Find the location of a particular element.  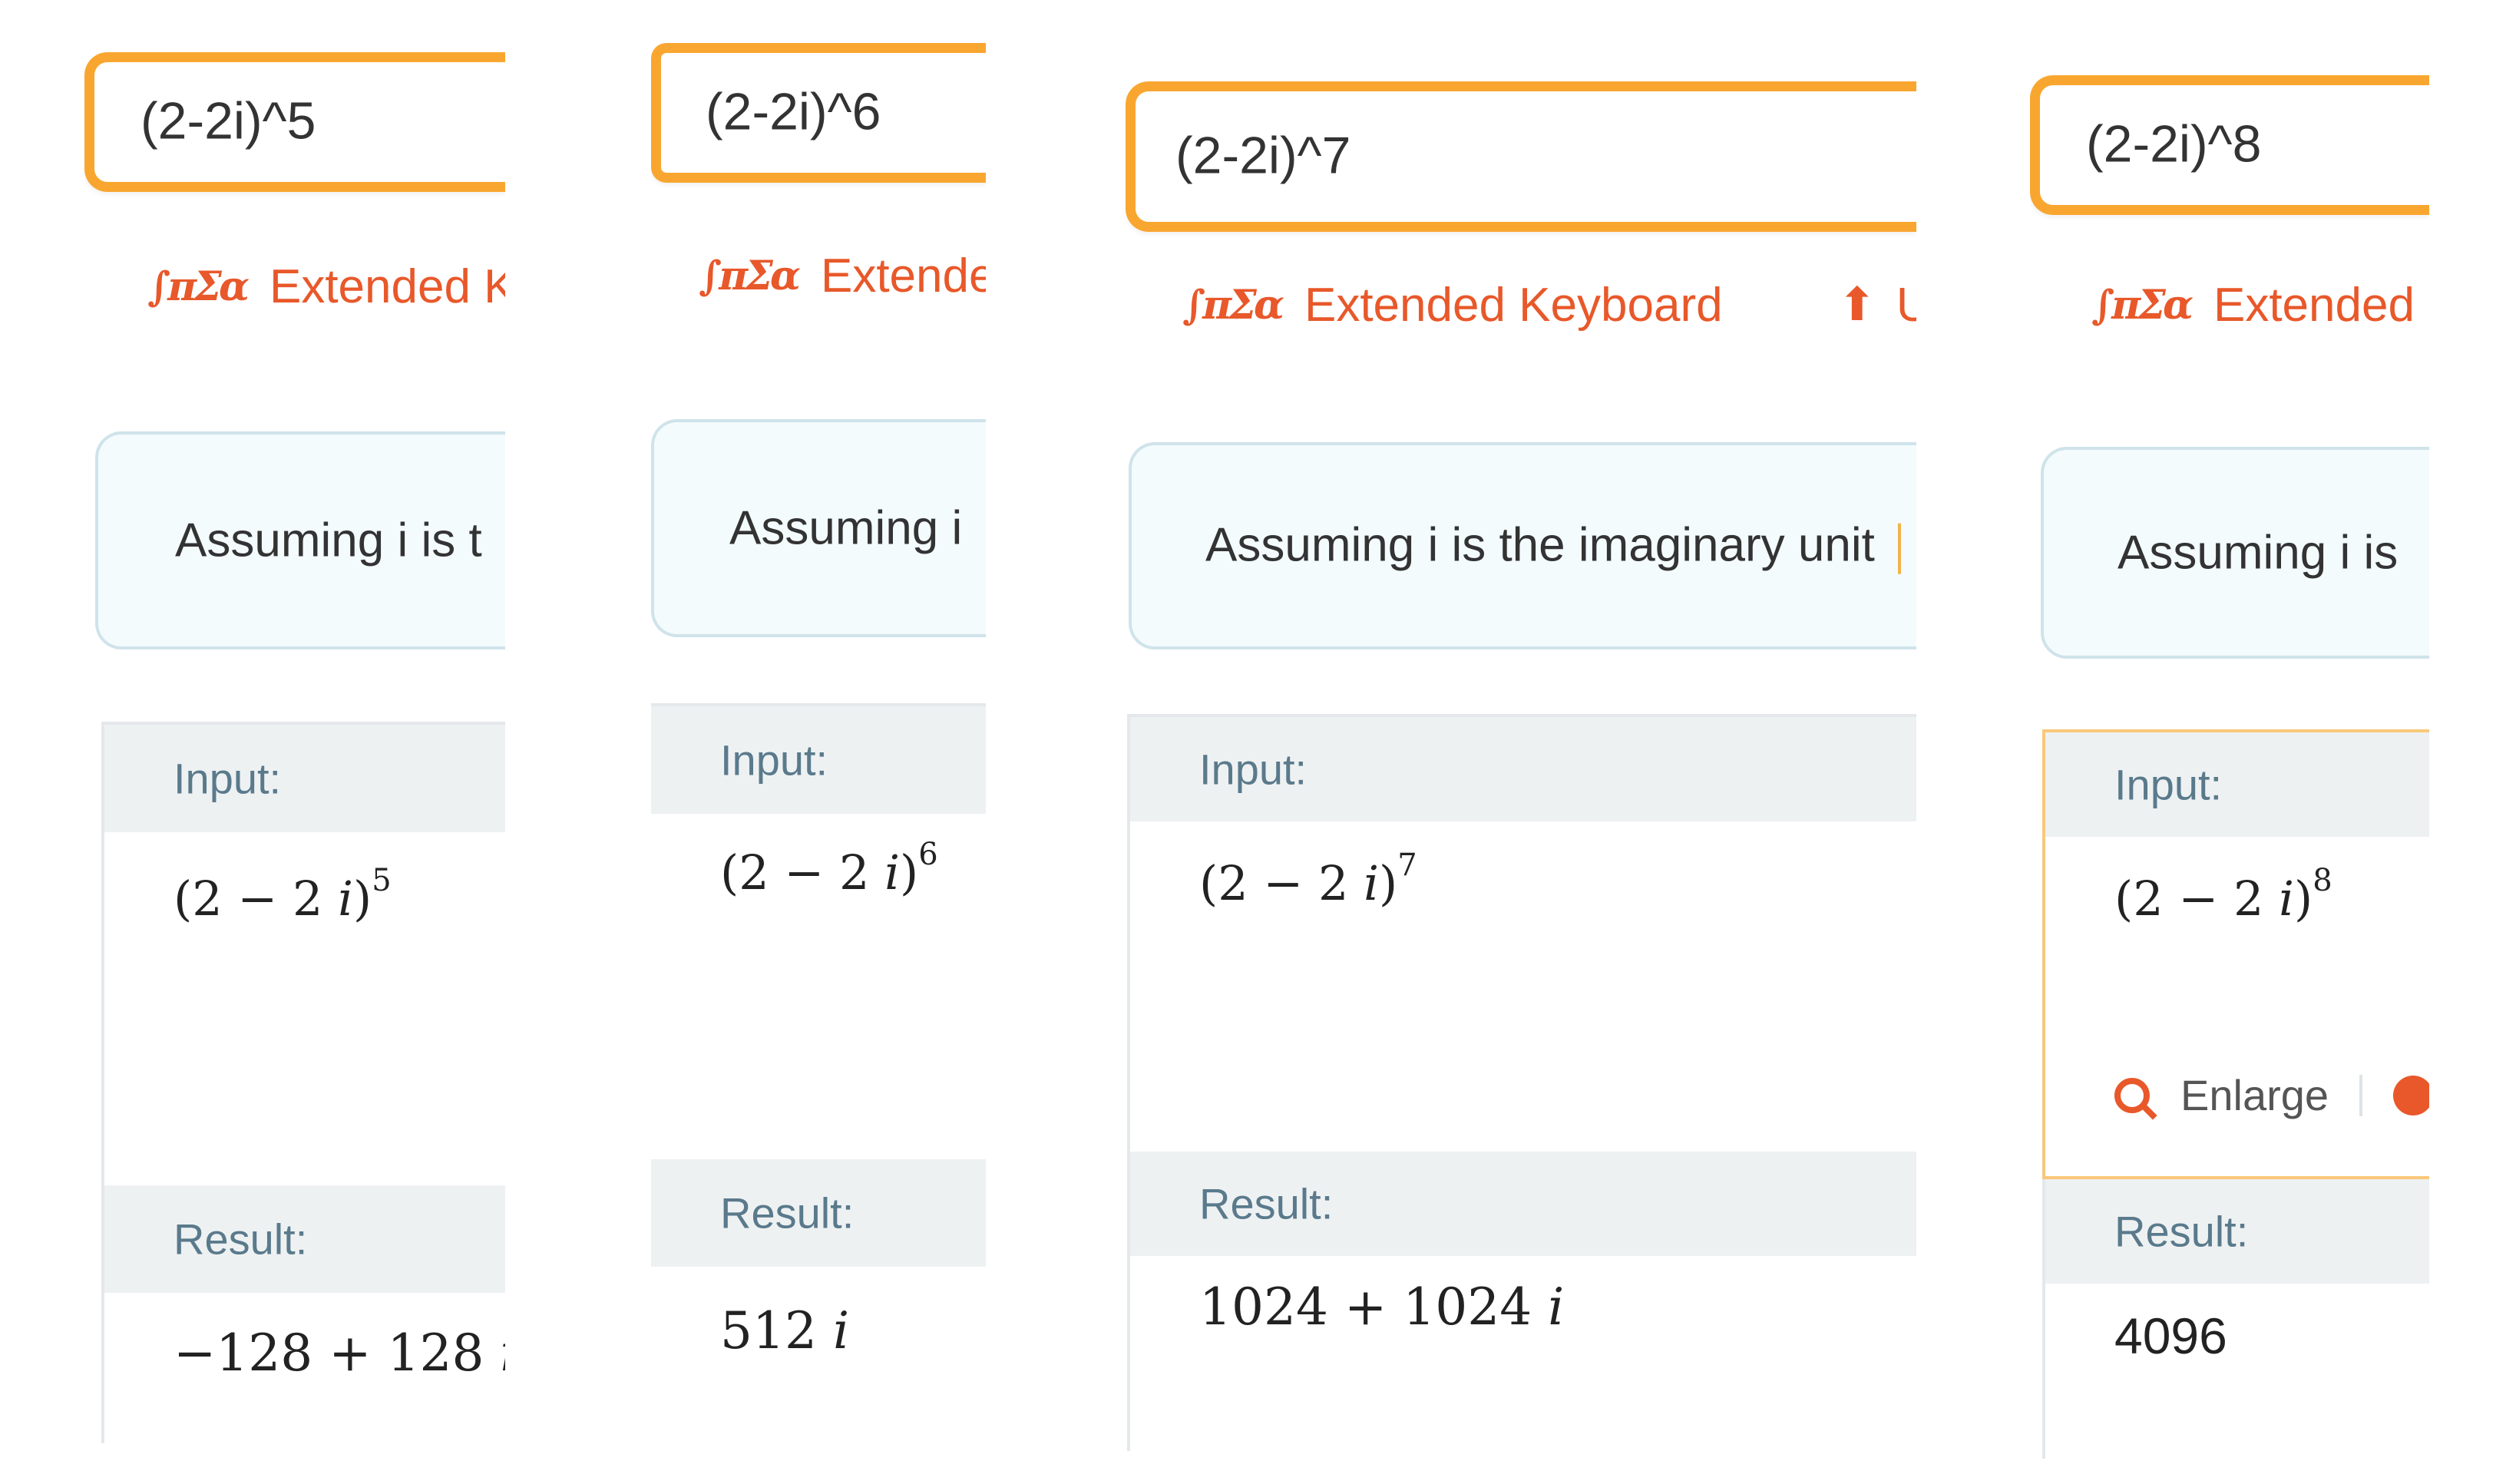

query-text: (2-2i)^7 is located at coordinates (1263, 155).